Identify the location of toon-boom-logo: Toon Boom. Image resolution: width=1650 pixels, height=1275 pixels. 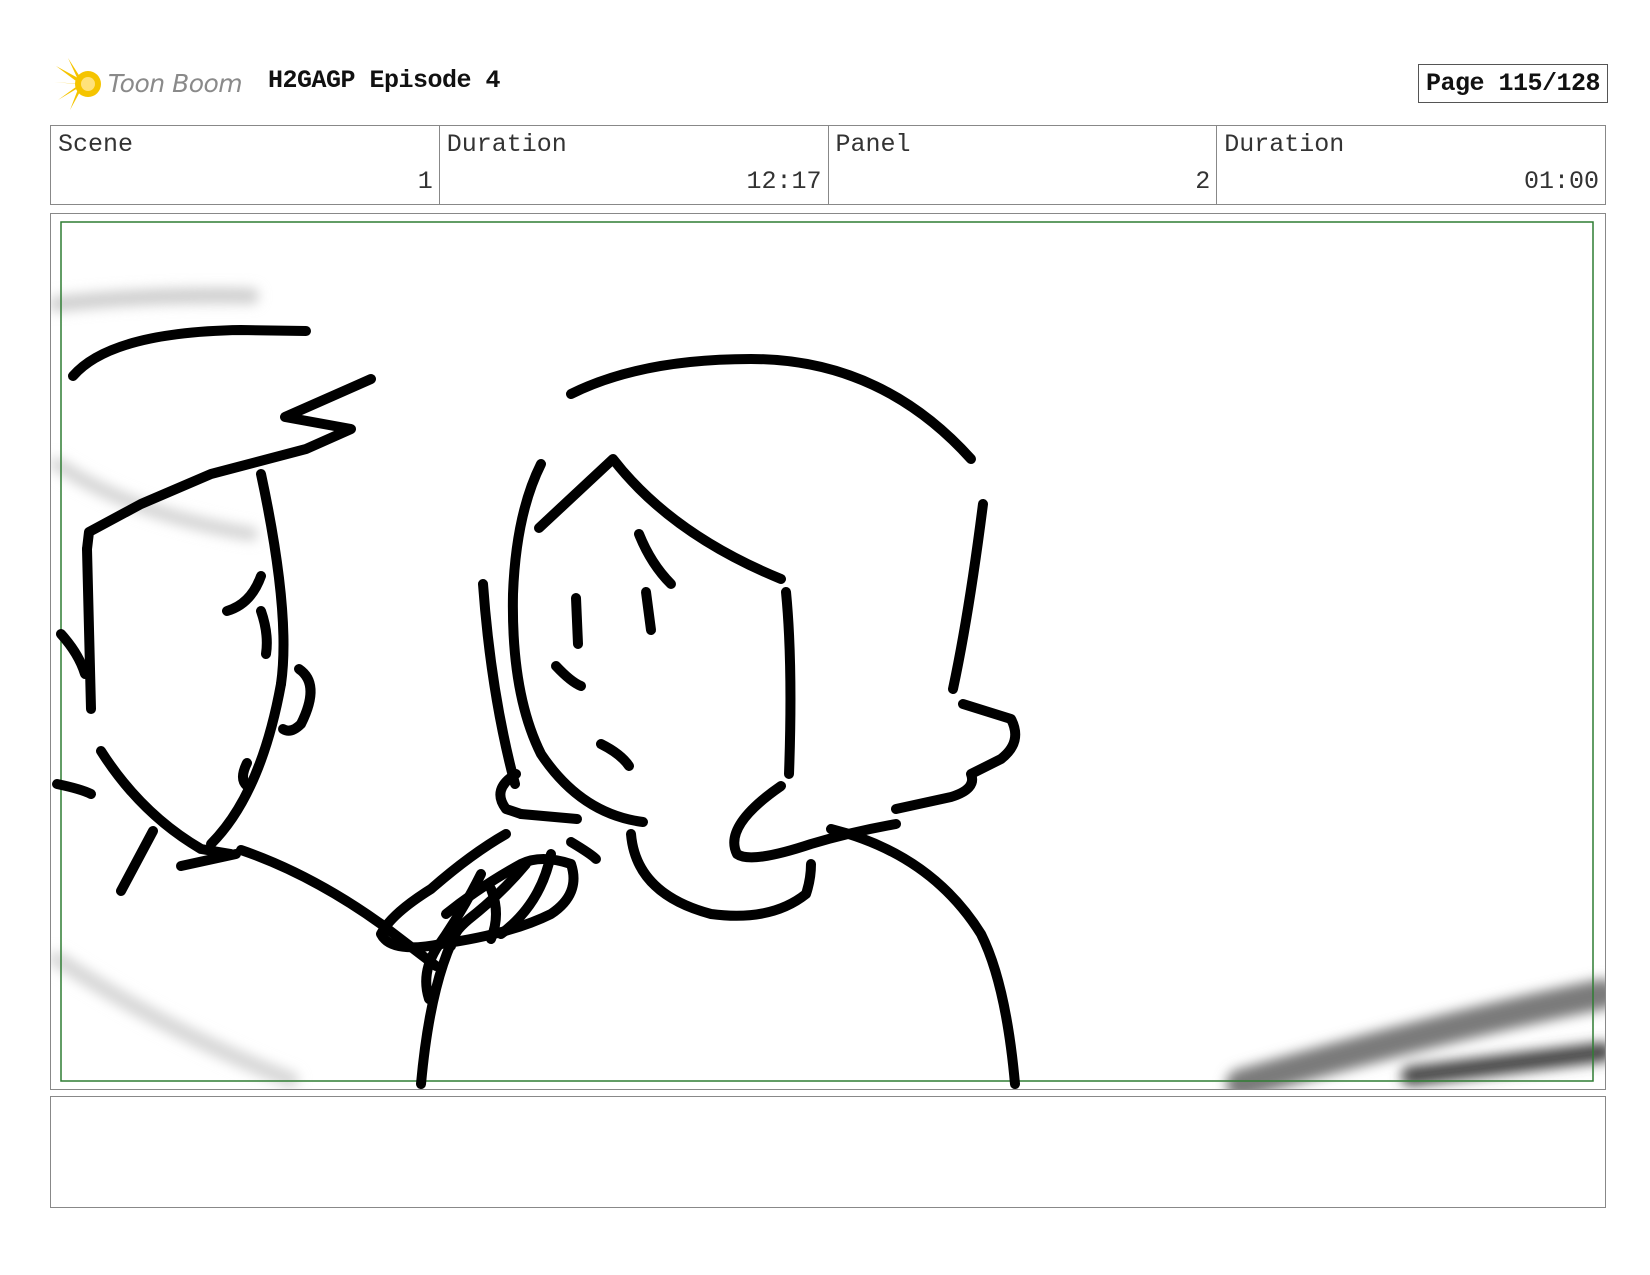
(152, 84).